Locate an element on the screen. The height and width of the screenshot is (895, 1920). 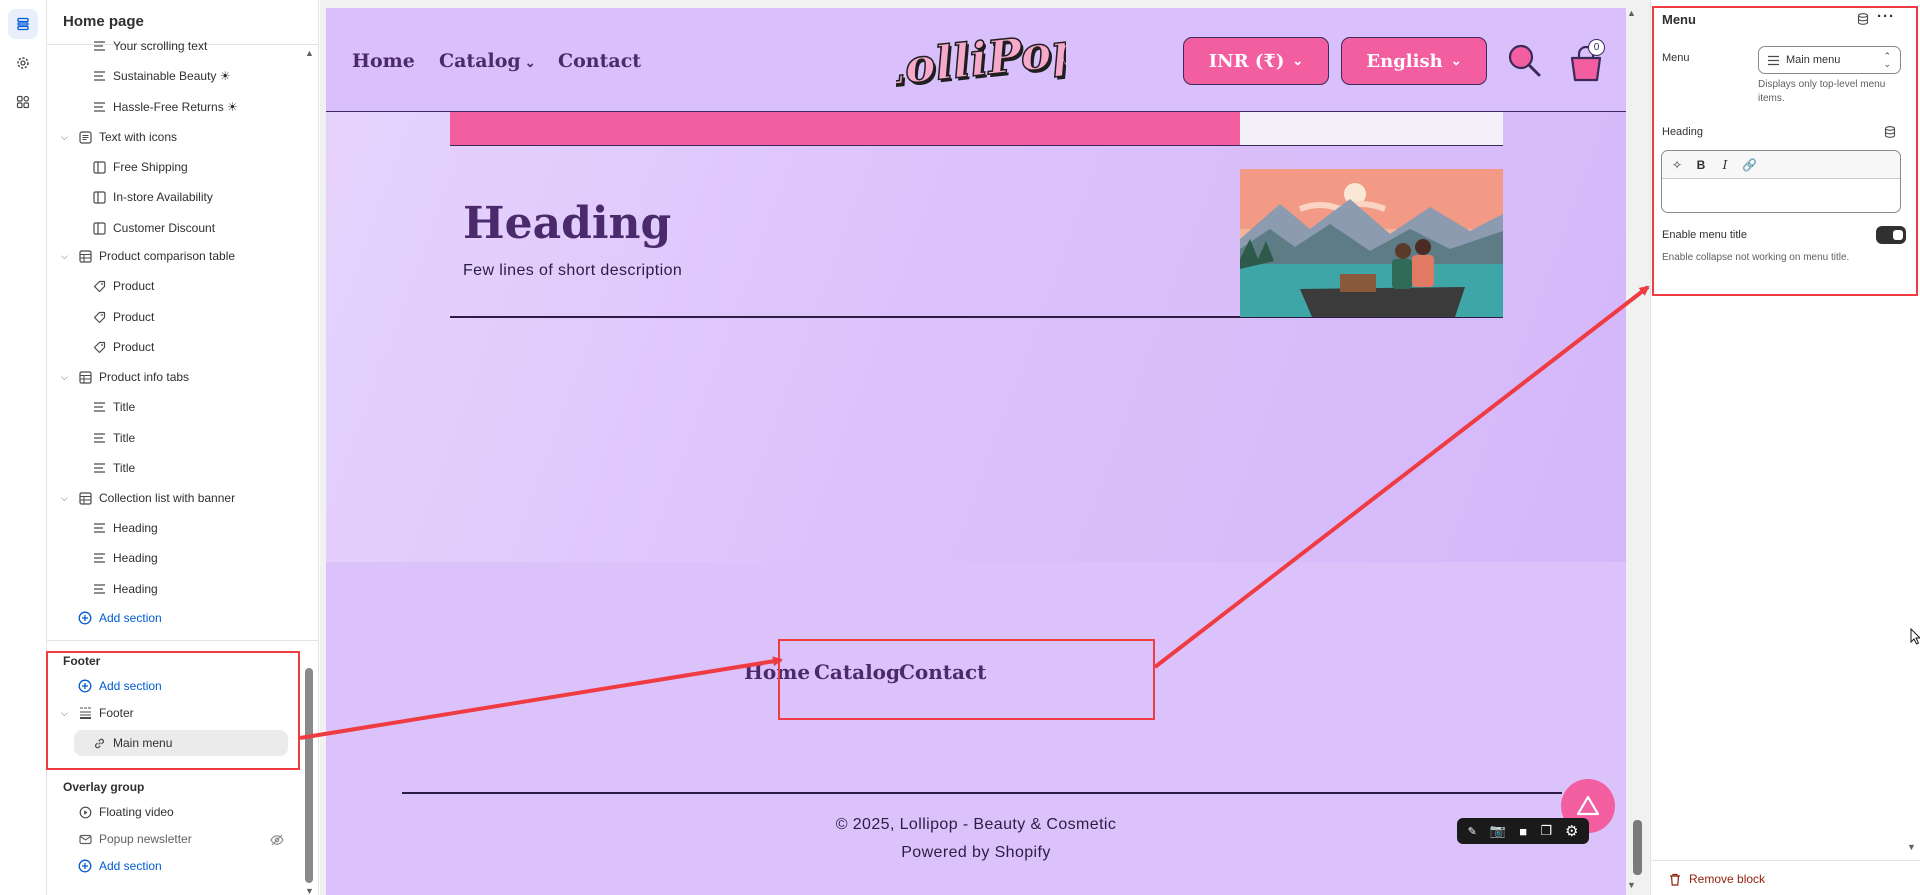
language-selector: English ⌄ is located at coordinates (1414, 61).